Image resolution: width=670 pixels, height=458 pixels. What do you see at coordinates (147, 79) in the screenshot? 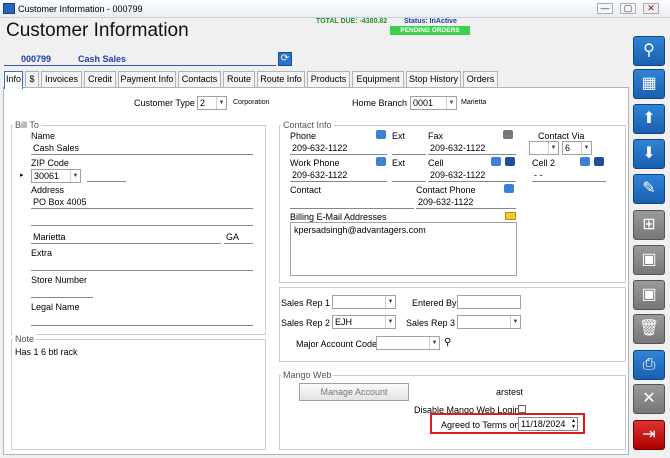
I see `tab-payment-info: Payment Info` at bounding box center [147, 79].